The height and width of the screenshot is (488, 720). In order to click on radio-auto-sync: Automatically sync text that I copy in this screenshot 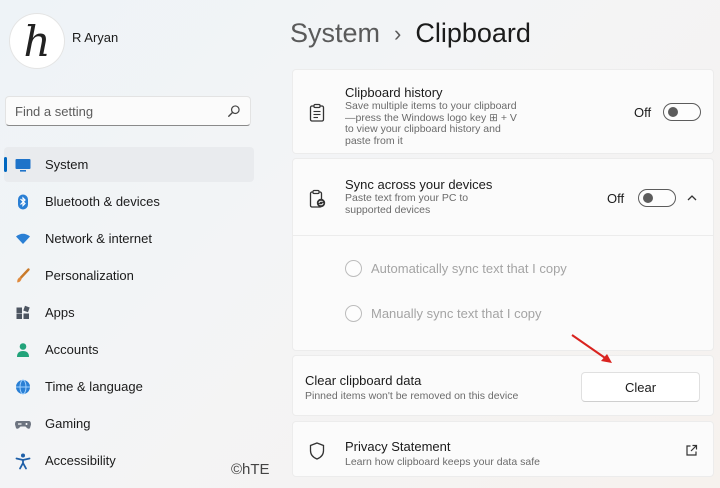, I will do `click(456, 268)`.